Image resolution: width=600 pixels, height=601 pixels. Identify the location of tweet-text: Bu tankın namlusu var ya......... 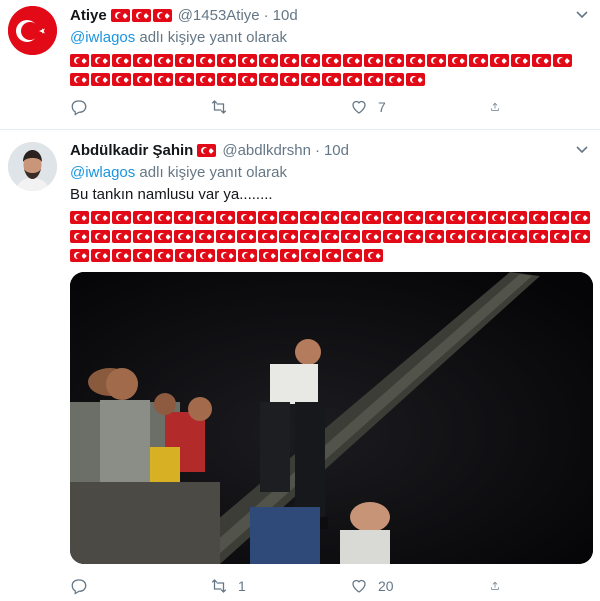
(171, 194).